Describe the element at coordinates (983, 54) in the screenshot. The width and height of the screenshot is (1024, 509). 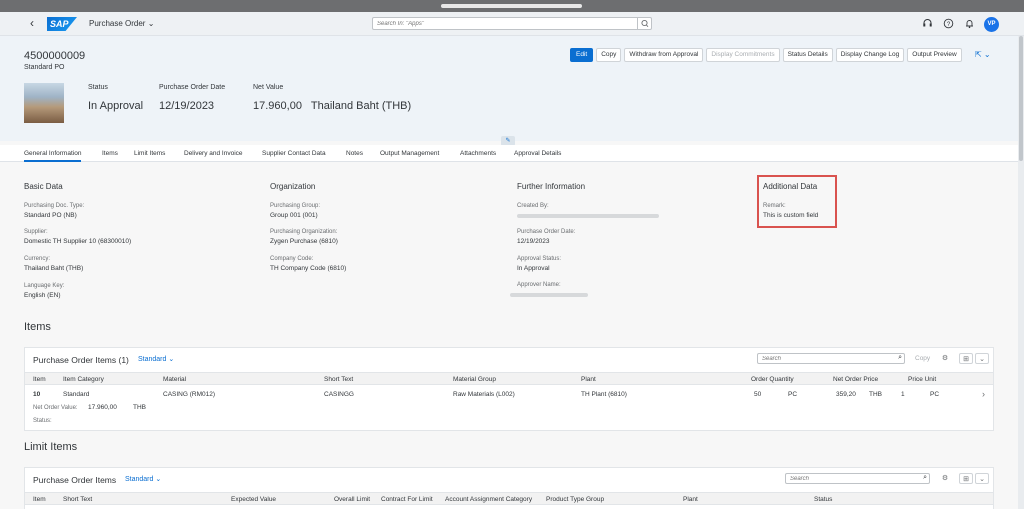
I see `share-icon: ⇱ ⌄` at that location.